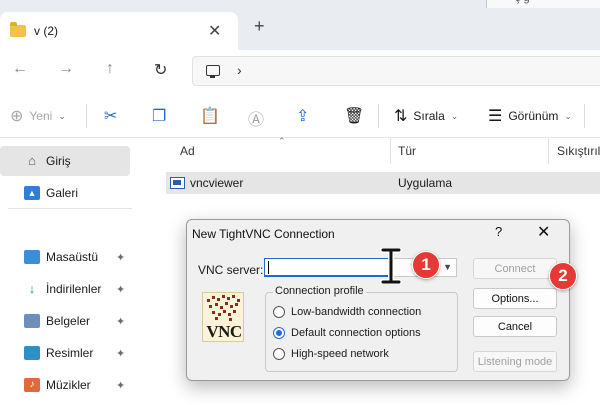 This screenshot has width=600, height=405. Describe the element at coordinates (515, 326) in the screenshot. I see `cancel-button: Cancel` at that location.